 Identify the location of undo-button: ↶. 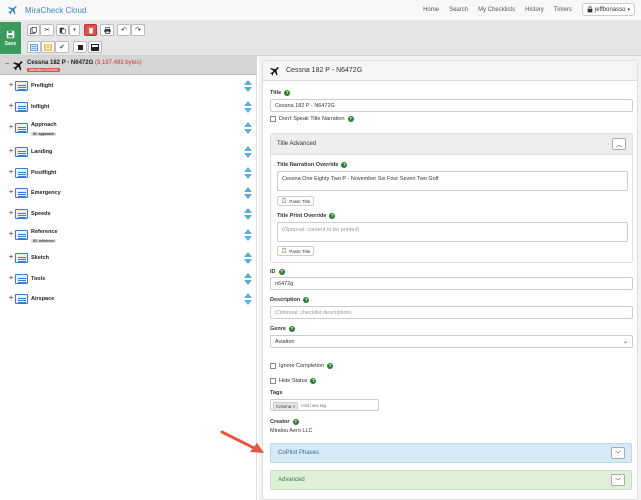
(124, 30).